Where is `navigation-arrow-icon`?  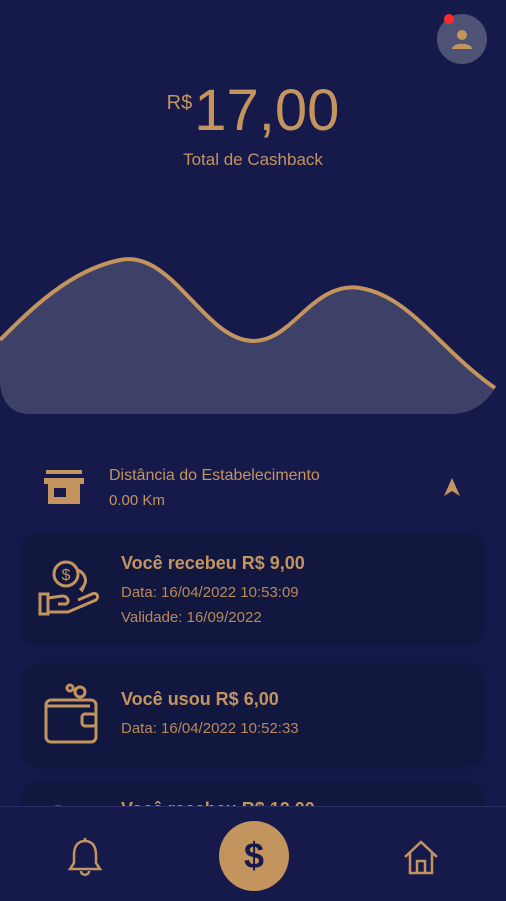 navigation-arrow-icon is located at coordinates (452, 487).